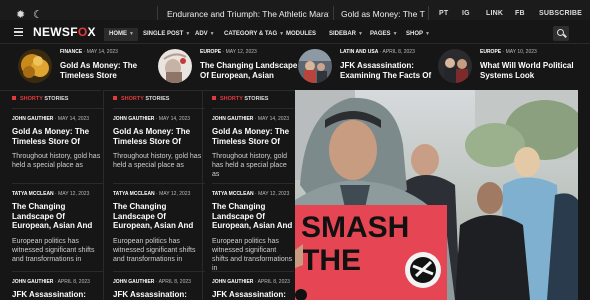  Describe the element at coordinates (300, 34) in the screenshot. I see `nav-item-modules: MODULES` at that location.